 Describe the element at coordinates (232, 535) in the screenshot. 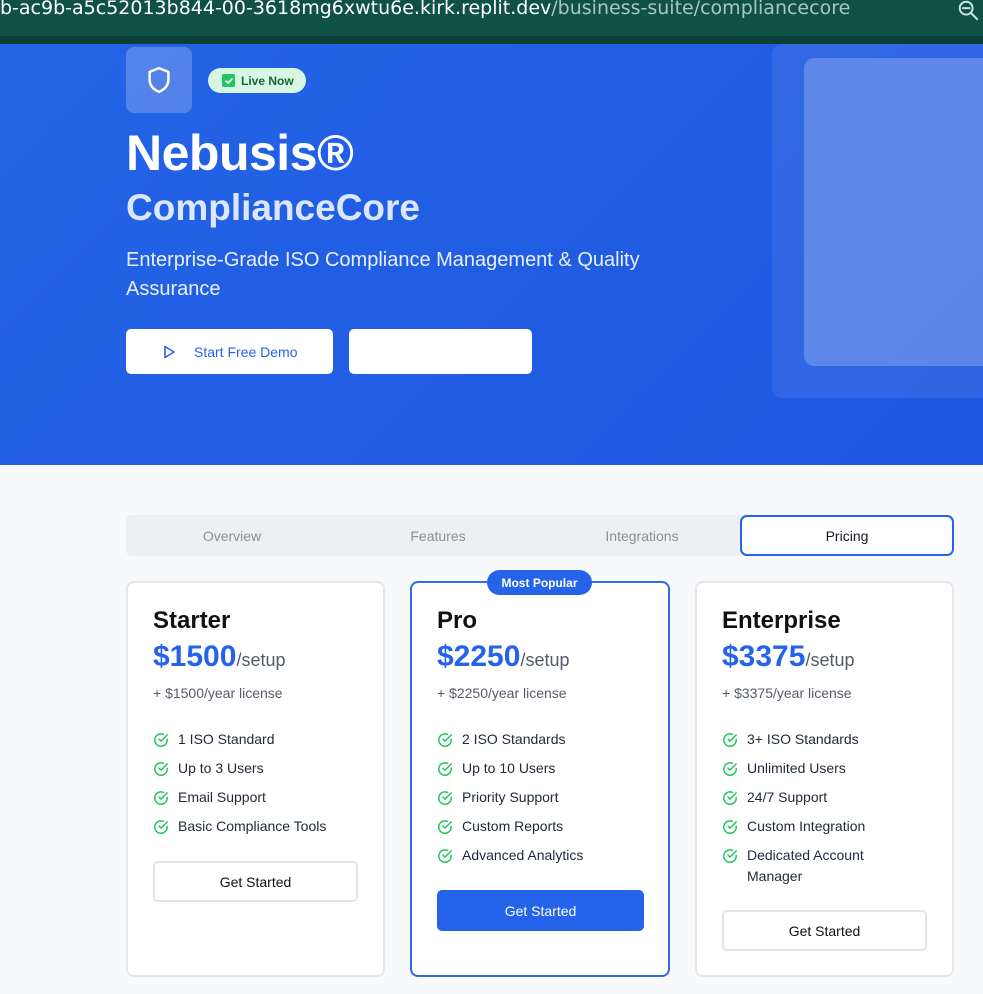

I see `tab-overview: Overview` at that location.